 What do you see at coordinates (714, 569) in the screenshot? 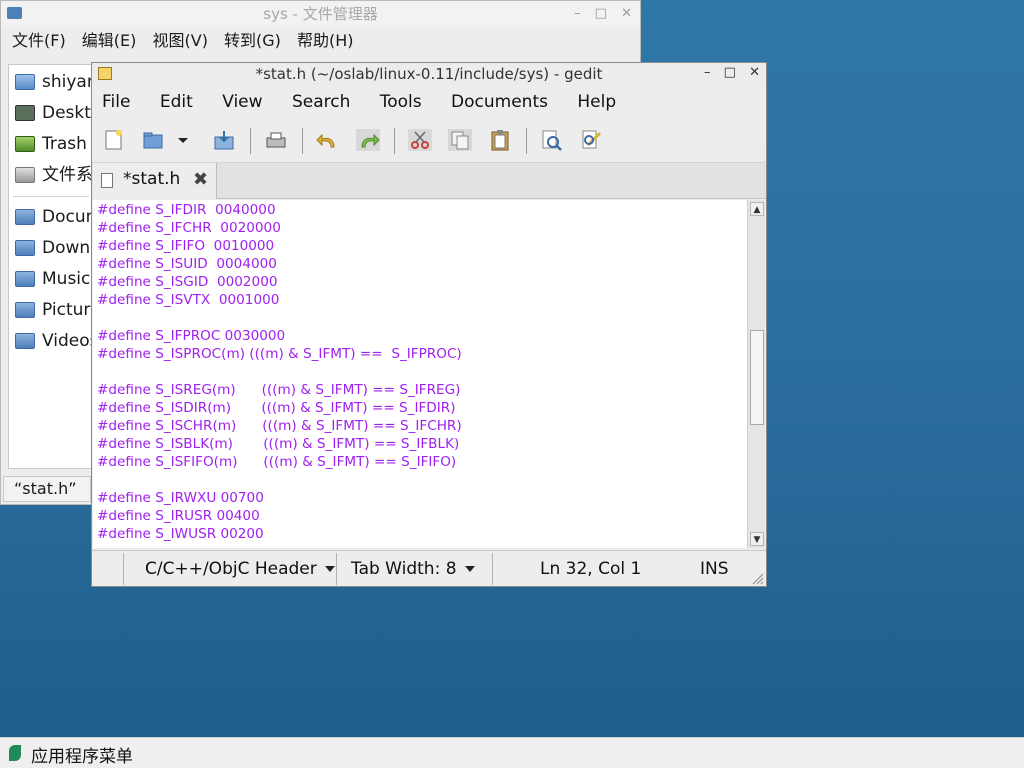
I see `insert-mode: INS` at bounding box center [714, 569].